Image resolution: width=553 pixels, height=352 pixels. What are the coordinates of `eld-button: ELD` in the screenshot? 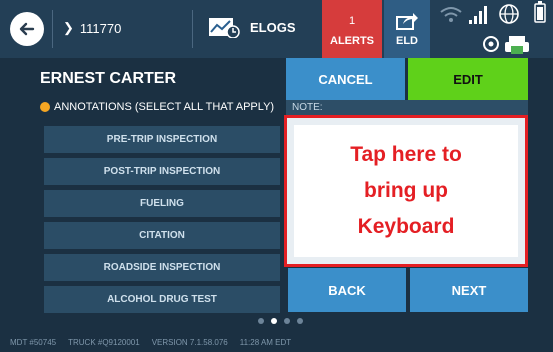 It's located at (407, 29).